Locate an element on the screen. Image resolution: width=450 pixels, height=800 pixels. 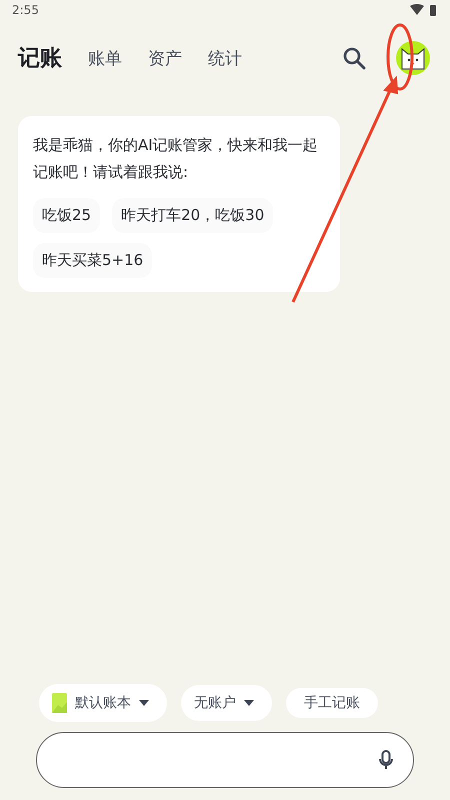
nav-tab: 资产 is located at coordinates (165, 58).